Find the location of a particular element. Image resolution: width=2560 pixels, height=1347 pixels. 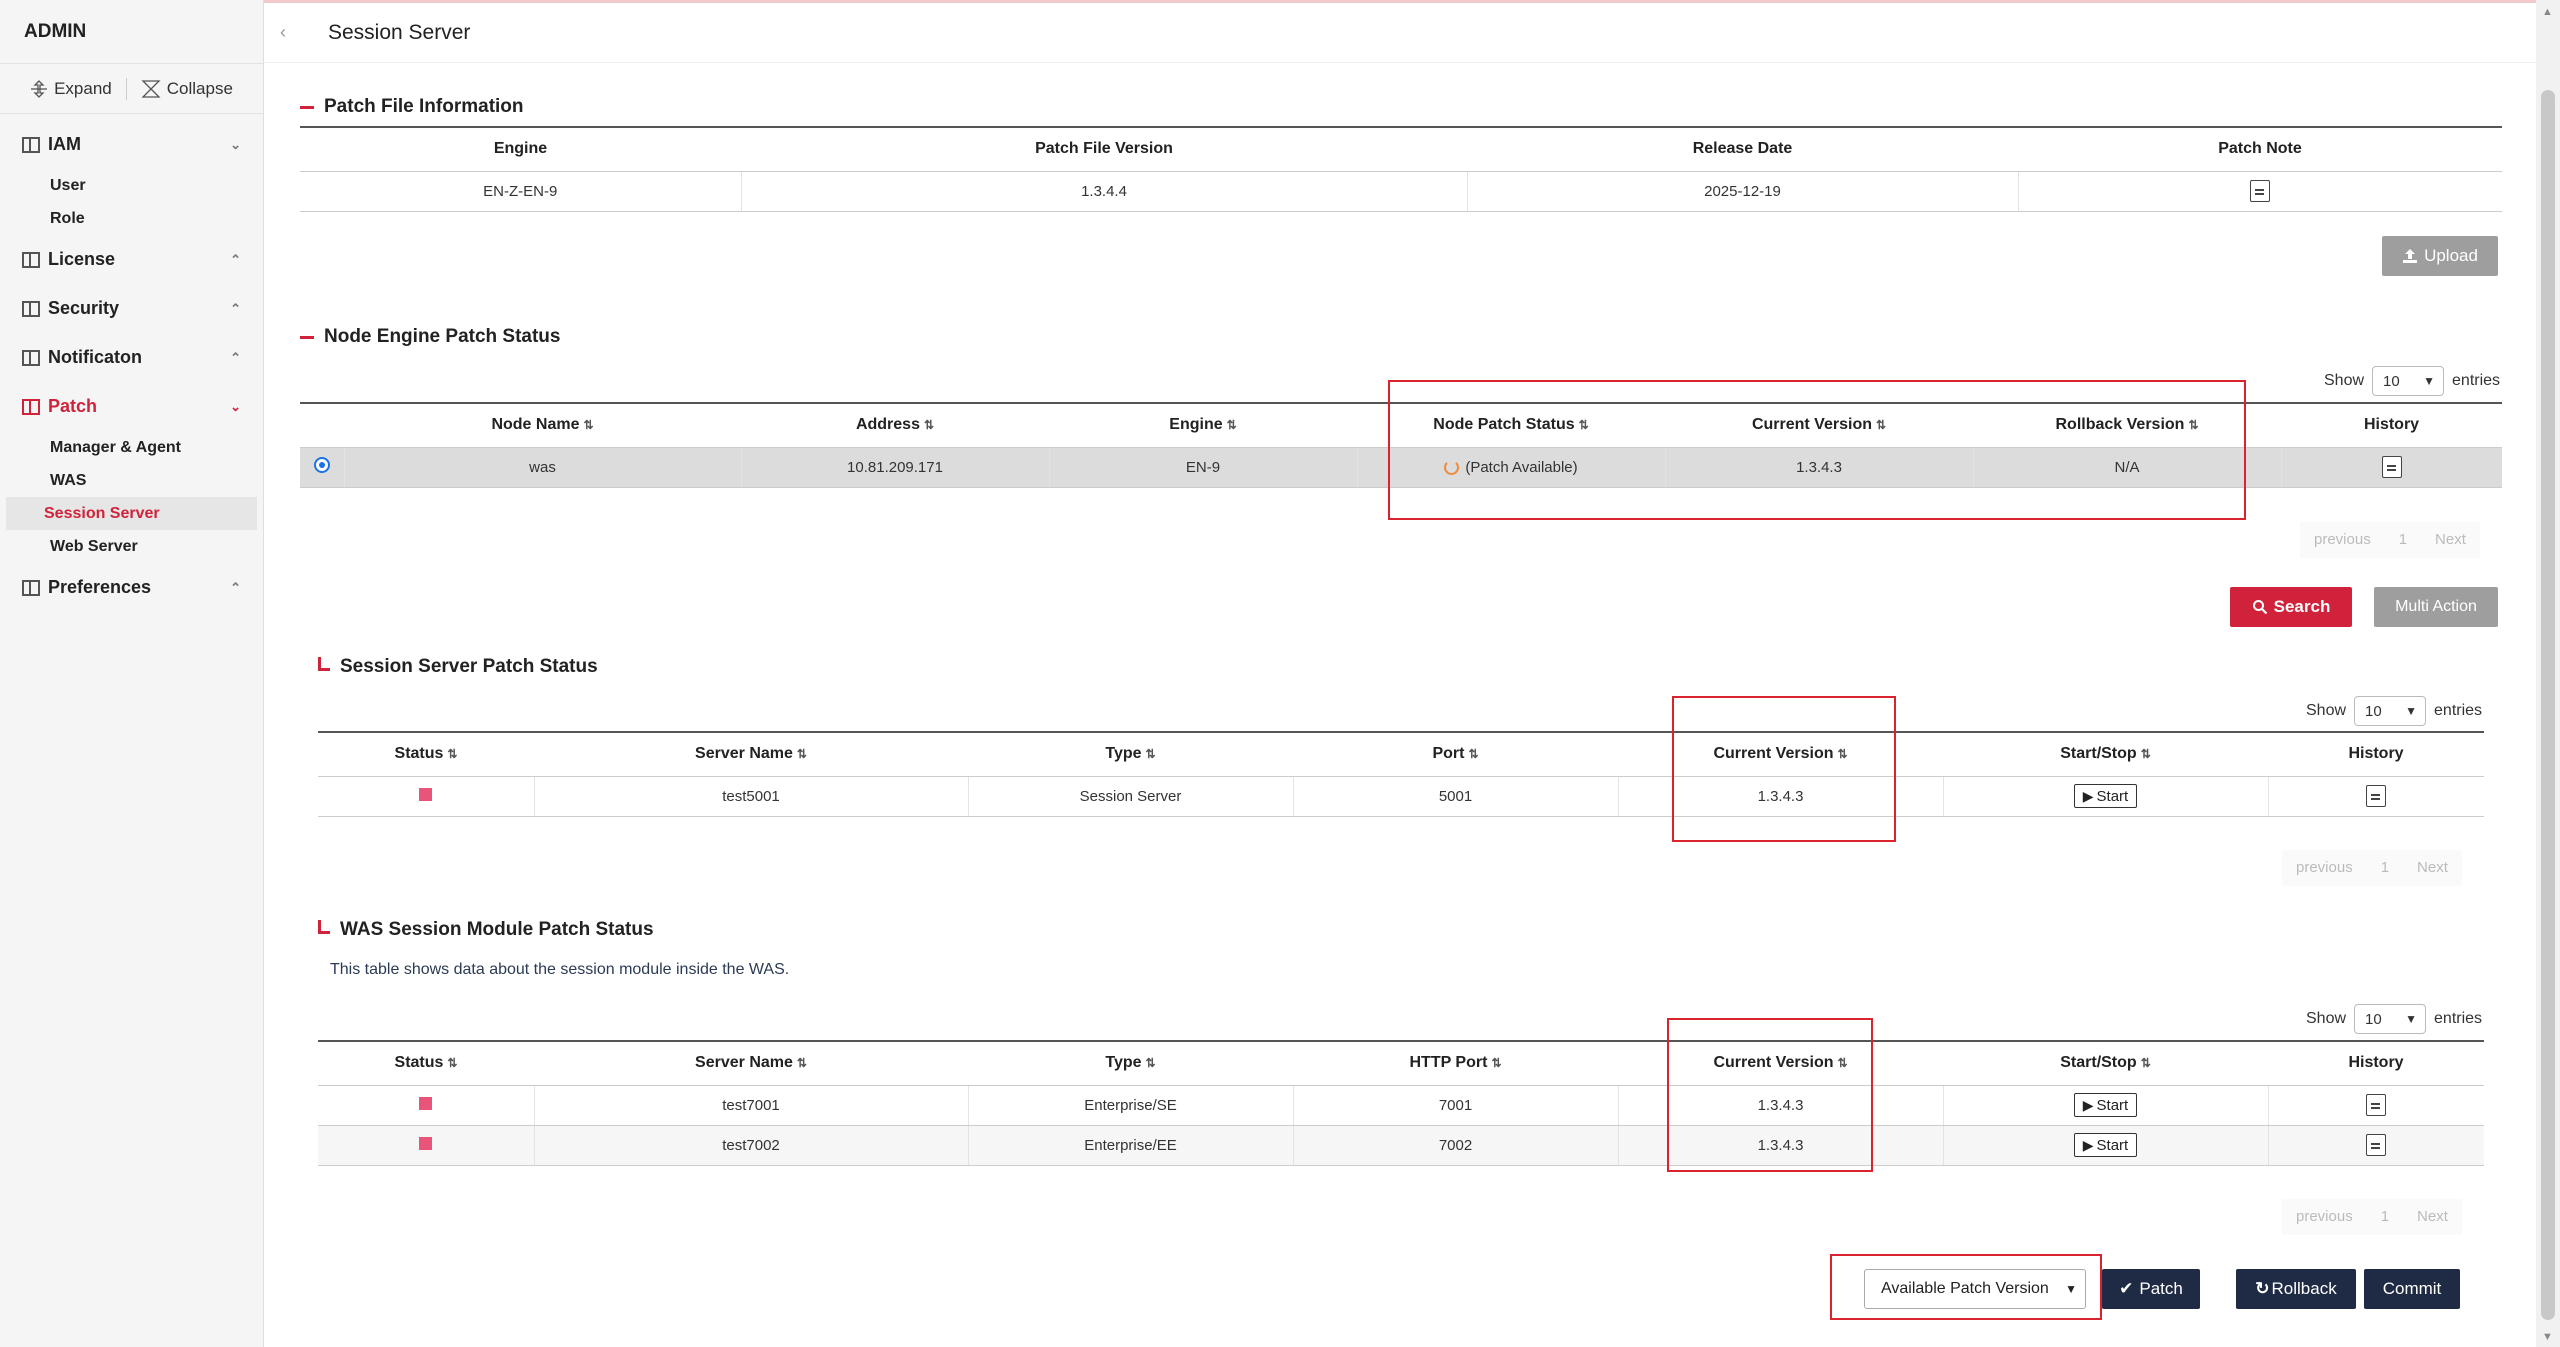

was-module-section-title: WAS Session Module Patch Status is located at coordinates (486, 930).